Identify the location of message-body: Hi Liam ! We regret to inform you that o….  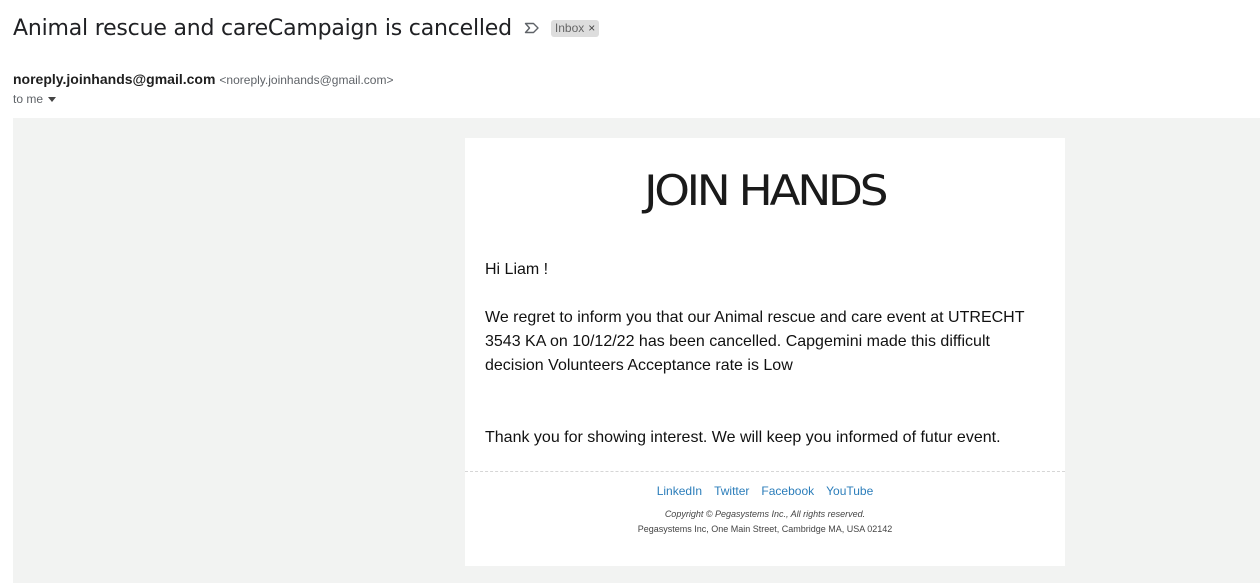
(765, 354).